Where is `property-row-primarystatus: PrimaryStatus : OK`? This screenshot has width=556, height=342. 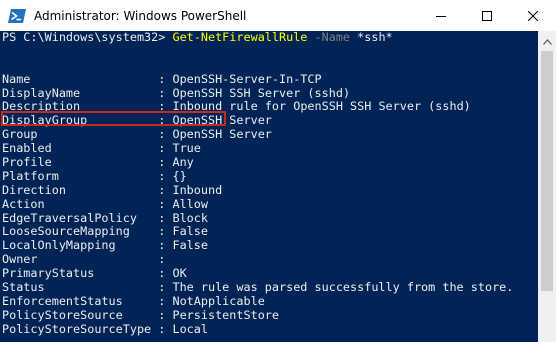
property-row-primarystatus: PrimaryStatus : OK is located at coordinates (269, 273).